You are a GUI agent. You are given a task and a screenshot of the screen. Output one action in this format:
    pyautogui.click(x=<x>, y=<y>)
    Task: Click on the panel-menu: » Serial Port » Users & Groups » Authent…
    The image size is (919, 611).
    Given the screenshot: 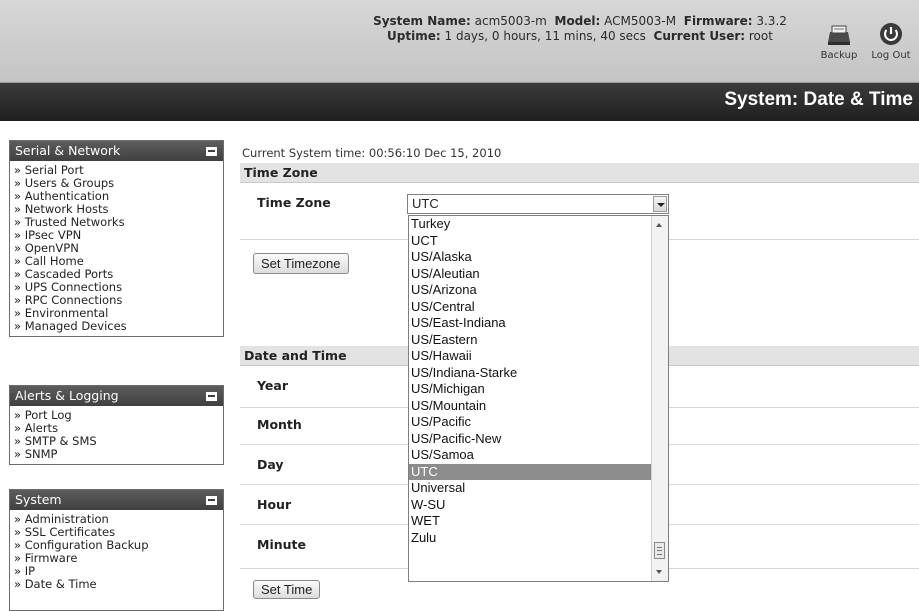 What is the action you would take?
    pyautogui.click(x=116, y=248)
    